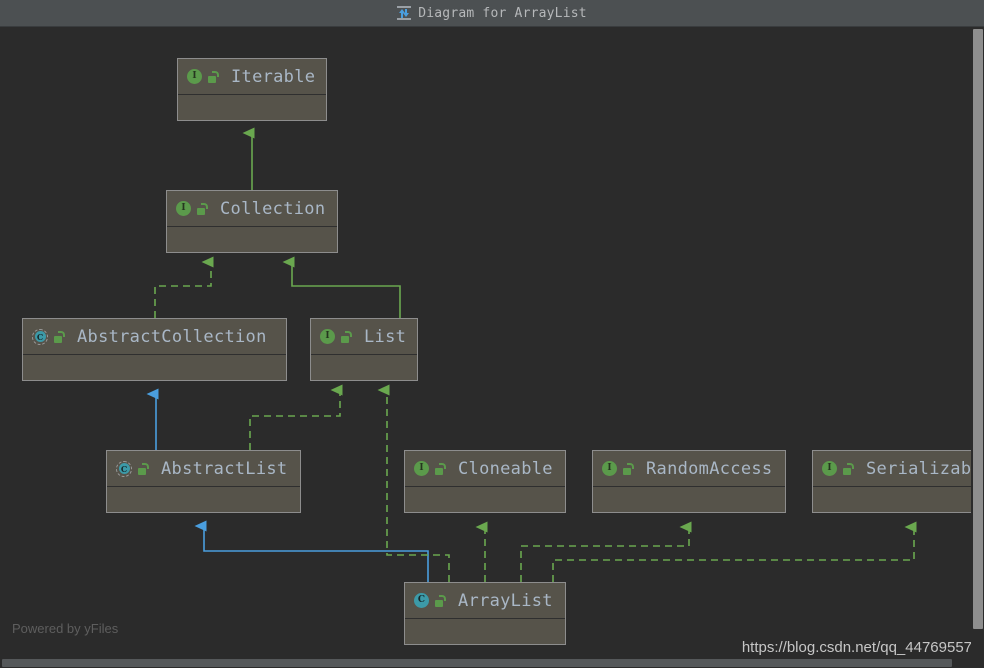  What do you see at coordinates (172, 336) in the screenshot?
I see `node-title: AbstractCollection` at bounding box center [172, 336].